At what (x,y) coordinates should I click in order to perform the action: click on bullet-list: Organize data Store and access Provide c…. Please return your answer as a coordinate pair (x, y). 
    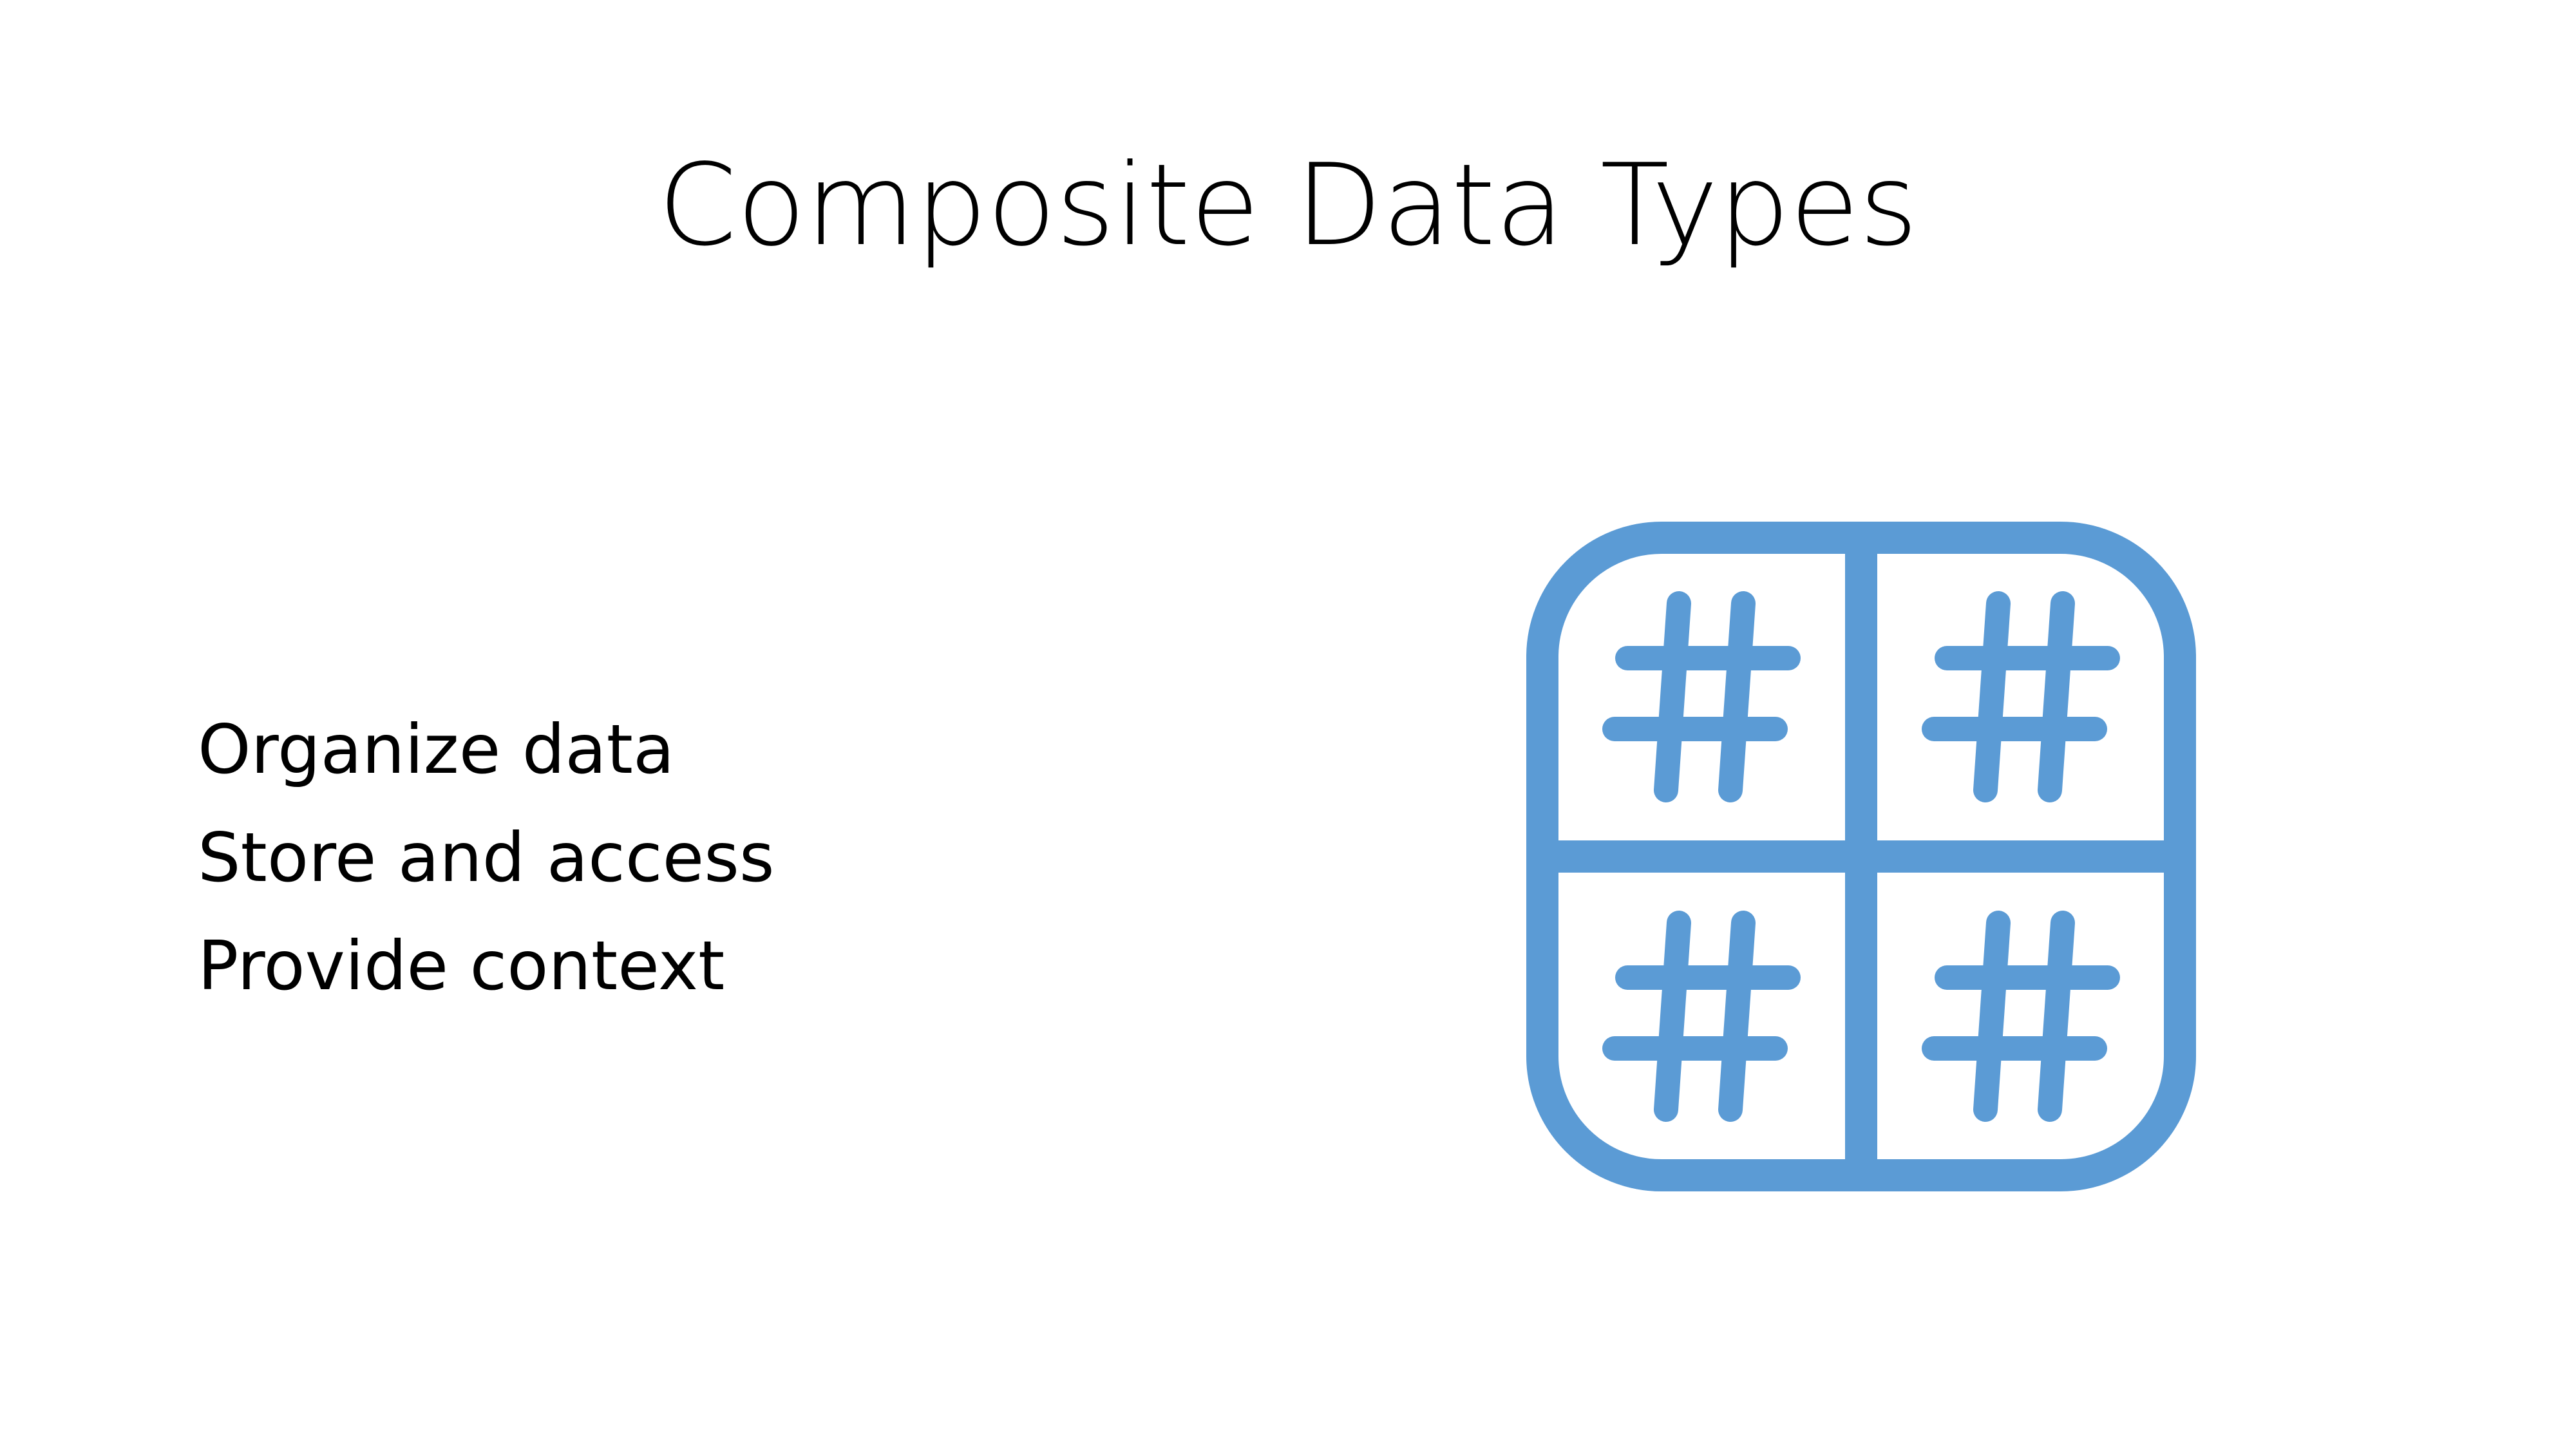
    Looking at the image, I should click on (486, 858).